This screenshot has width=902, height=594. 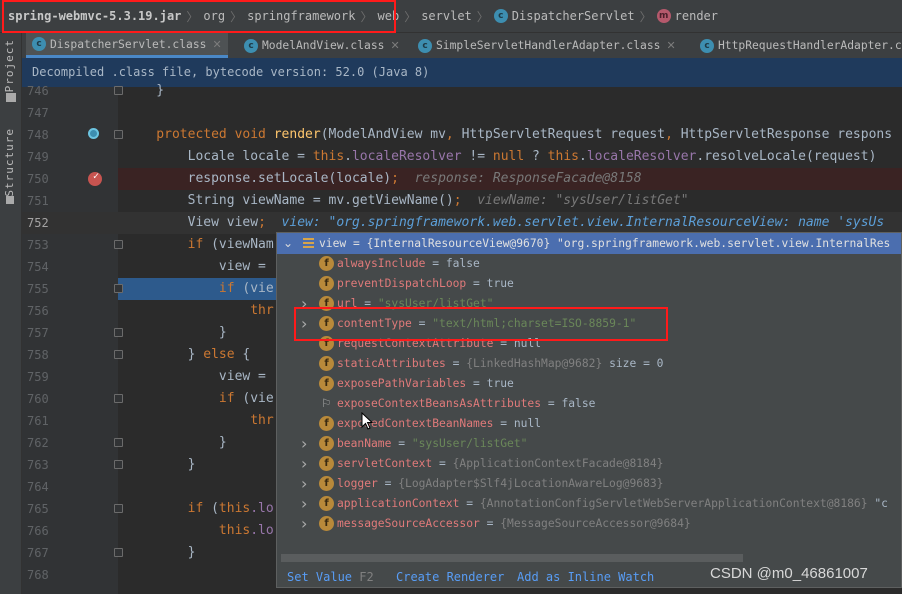 What do you see at coordinates (508, 156) in the screenshot?
I see `code-token: null` at bounding box center [508, 156].